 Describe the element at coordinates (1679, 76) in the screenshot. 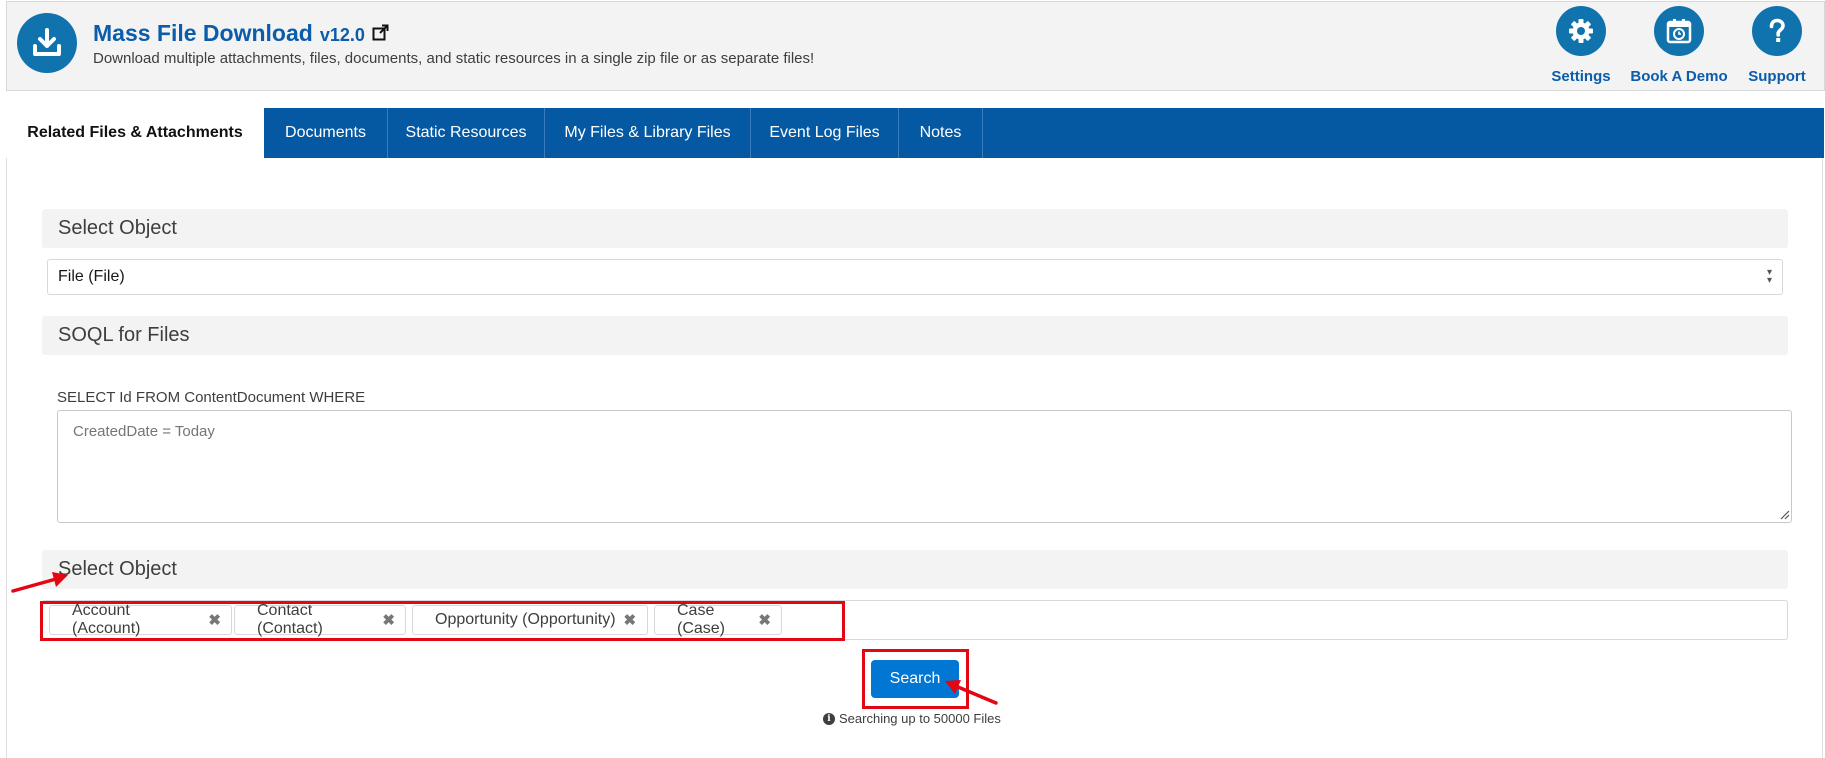

I see `book-a-demo-label: Book A Demo` at that location.